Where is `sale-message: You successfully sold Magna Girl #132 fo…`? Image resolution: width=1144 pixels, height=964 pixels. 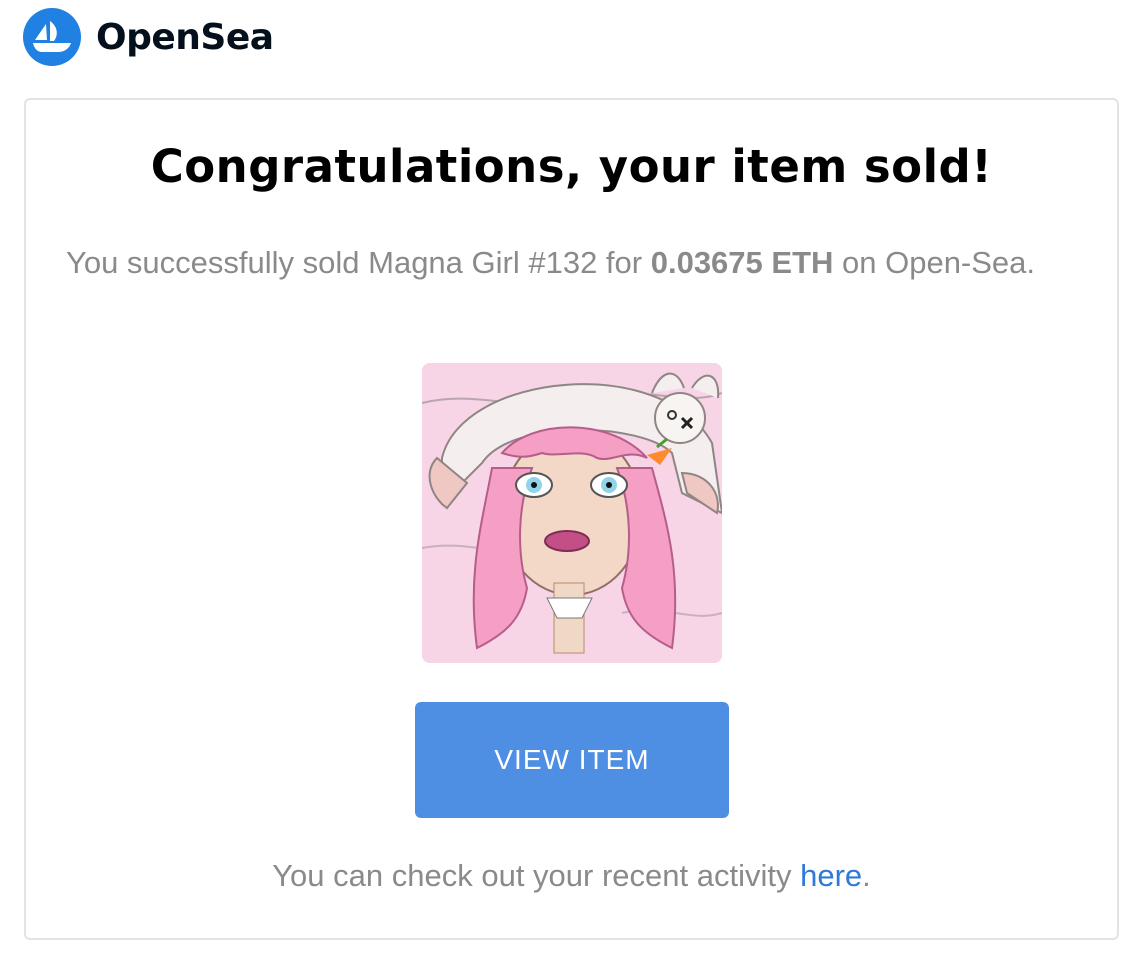 sale-message: You successfully sold Magna Girl #132 fo… is located at coordinates (561, 262).